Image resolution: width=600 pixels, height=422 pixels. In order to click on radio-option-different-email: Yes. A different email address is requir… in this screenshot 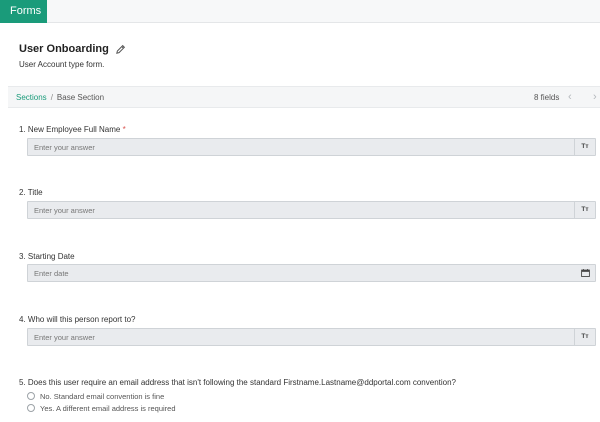, I will do `click(101, 408)`.